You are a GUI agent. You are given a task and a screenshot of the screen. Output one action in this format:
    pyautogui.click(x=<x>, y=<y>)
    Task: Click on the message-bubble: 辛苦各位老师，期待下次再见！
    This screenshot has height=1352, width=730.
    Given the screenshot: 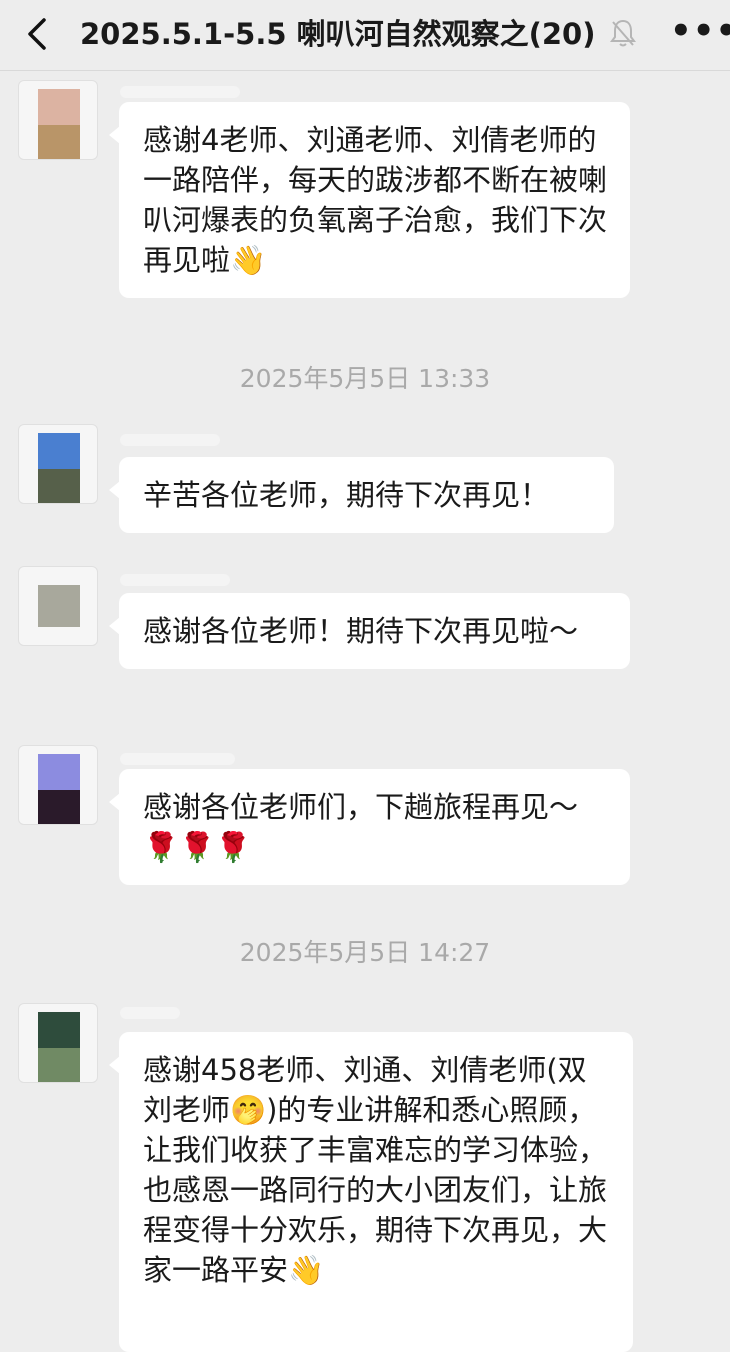 What is the action you would take?
    pyautogui.click(x=361, y=495)
    